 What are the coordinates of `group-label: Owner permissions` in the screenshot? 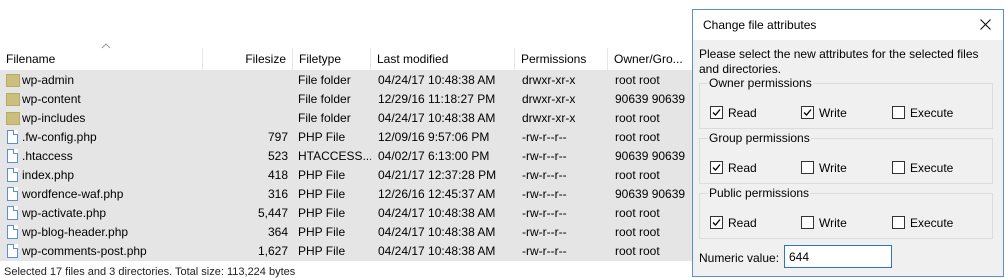 It's located at (760, 83).